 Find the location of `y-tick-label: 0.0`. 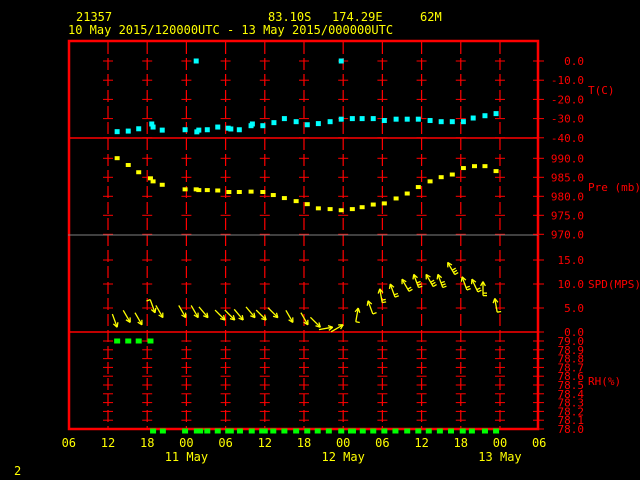

y-tick-label: 0.0 is located at coordinates (574, 61).